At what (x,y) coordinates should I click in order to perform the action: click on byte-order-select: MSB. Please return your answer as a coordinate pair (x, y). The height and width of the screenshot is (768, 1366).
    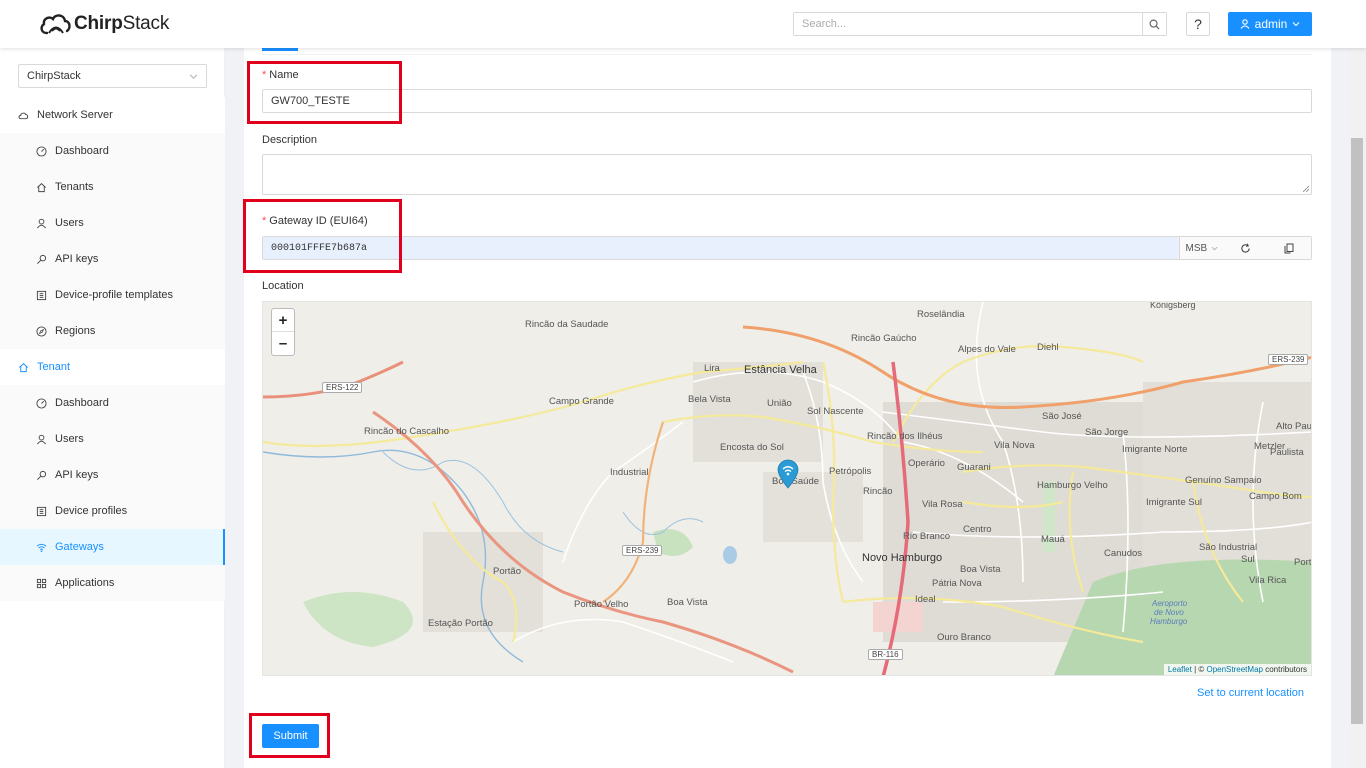
    Looking at the image, I should click on (1202, 248).